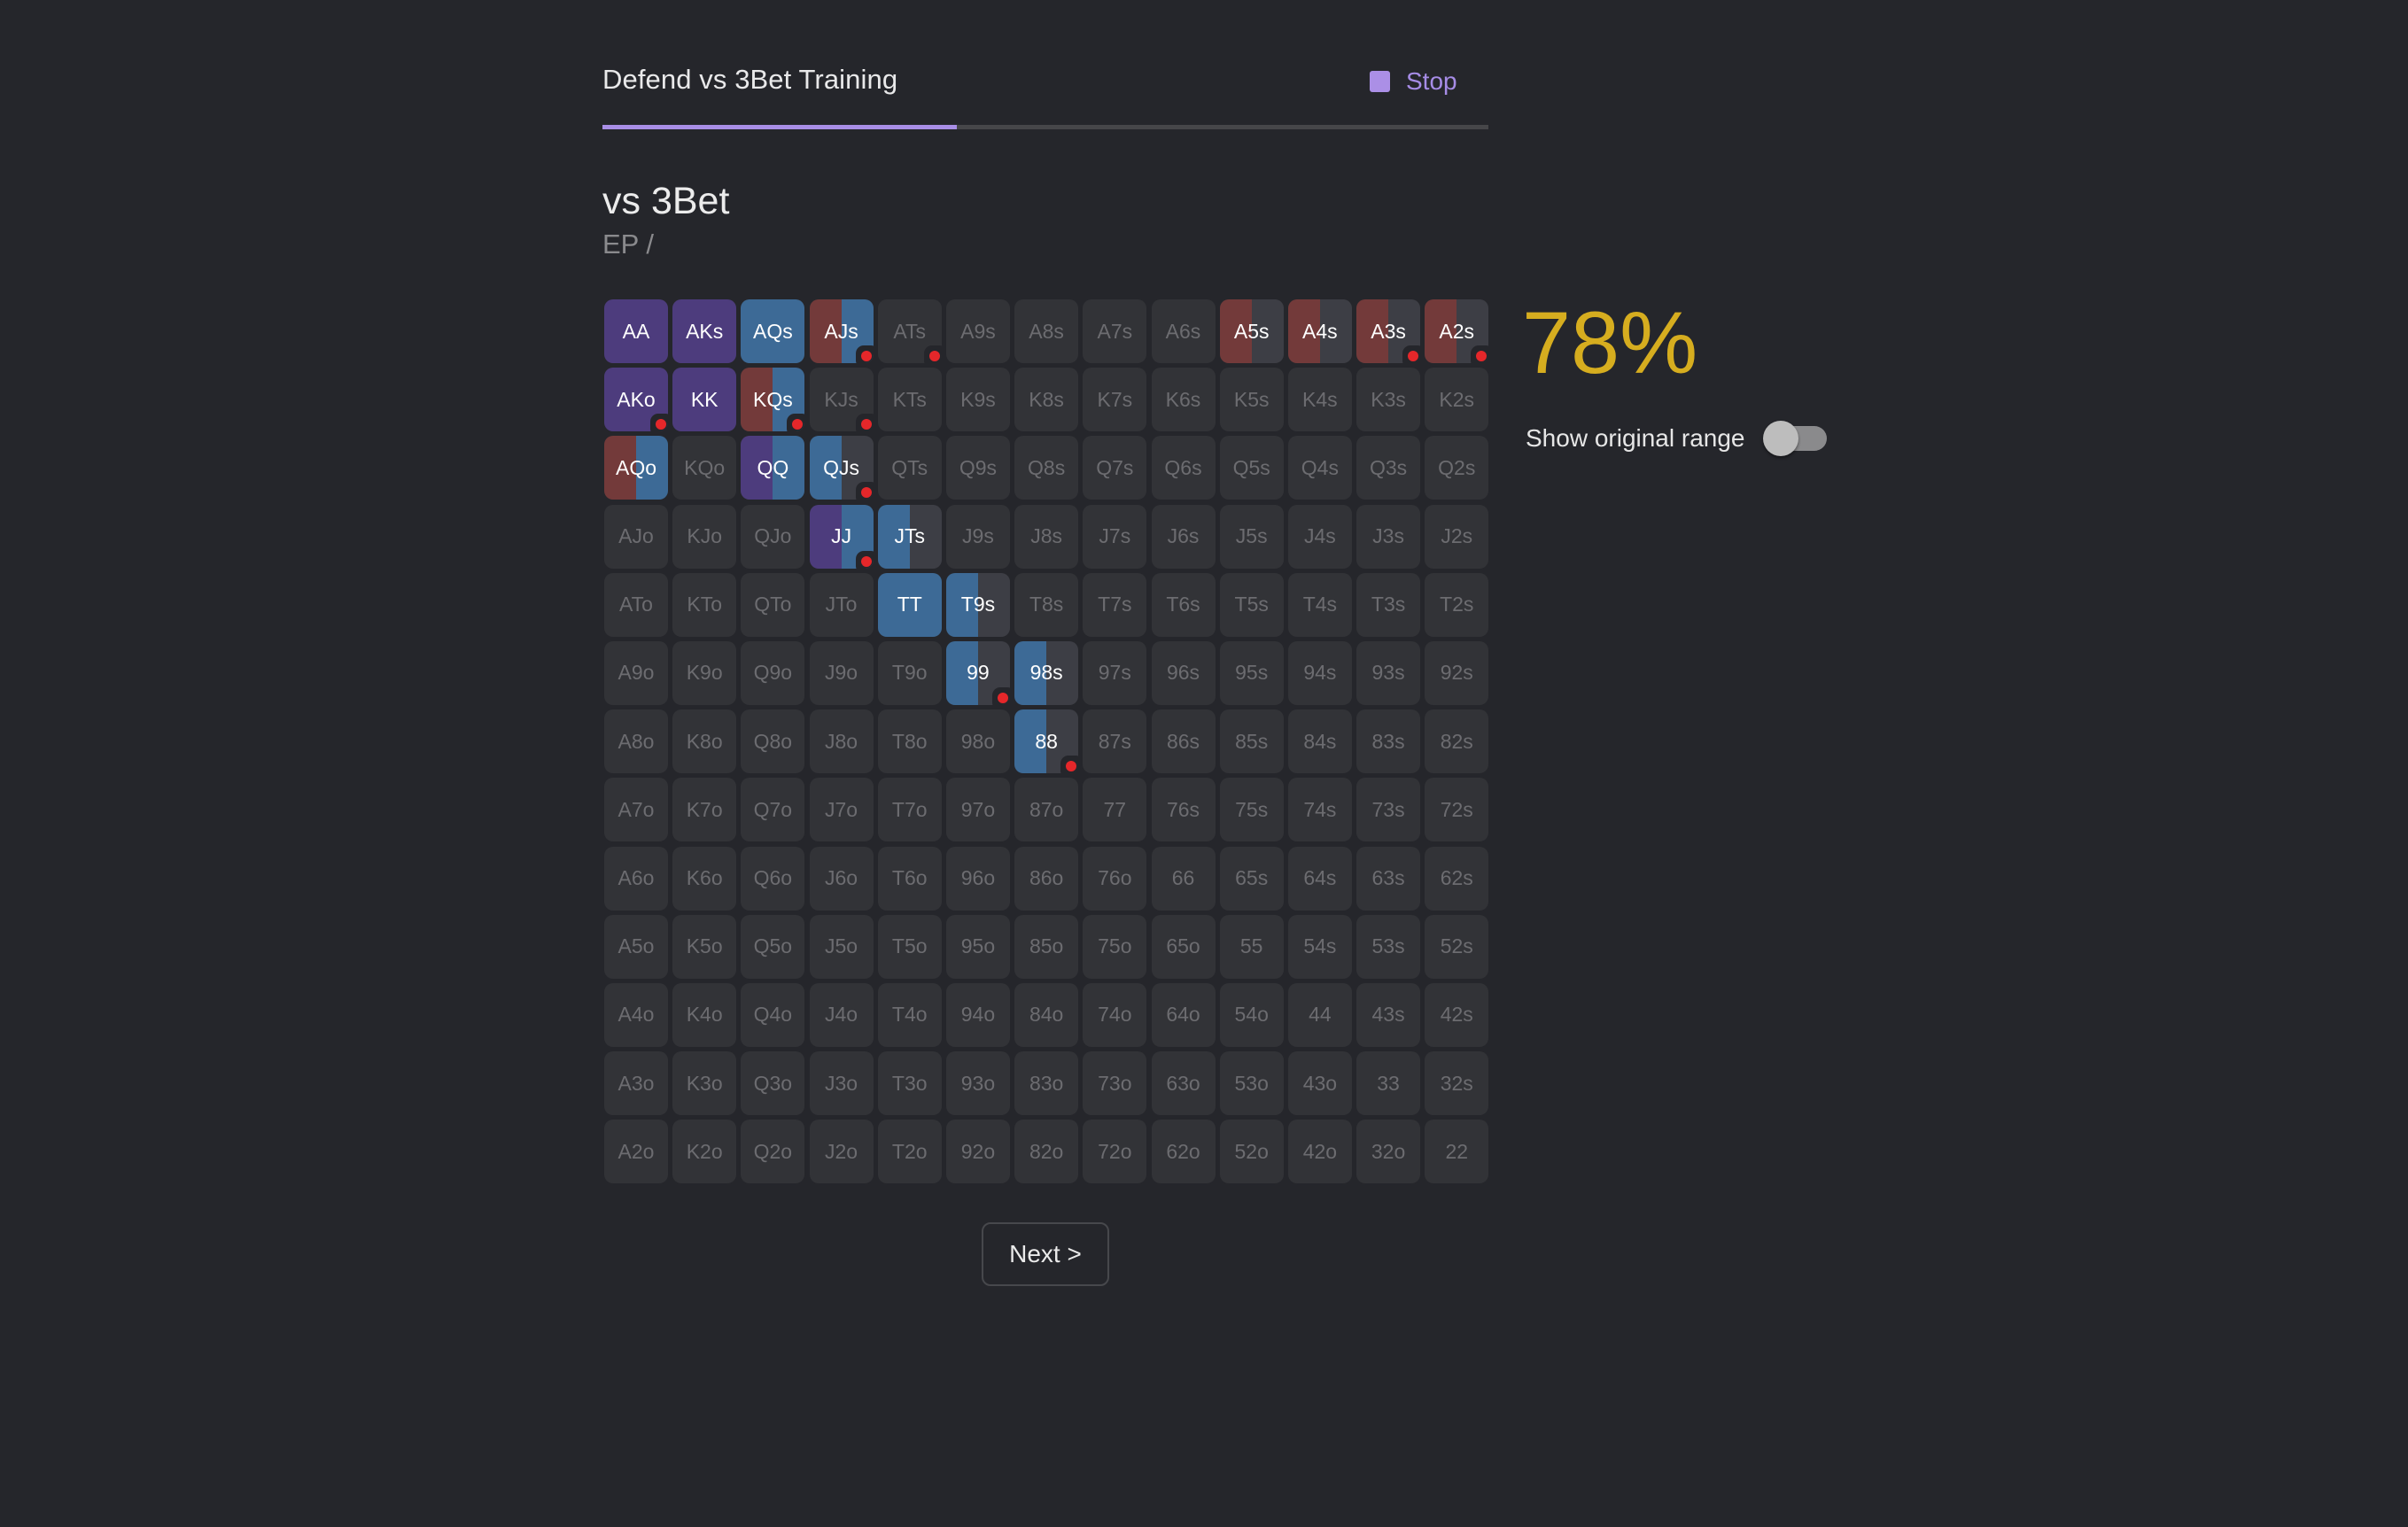  What do you see at coordinates (1115, 536) in the screenshot?
I see `hand-cell-J7s: J7s` at bounding box center [1115, 536].